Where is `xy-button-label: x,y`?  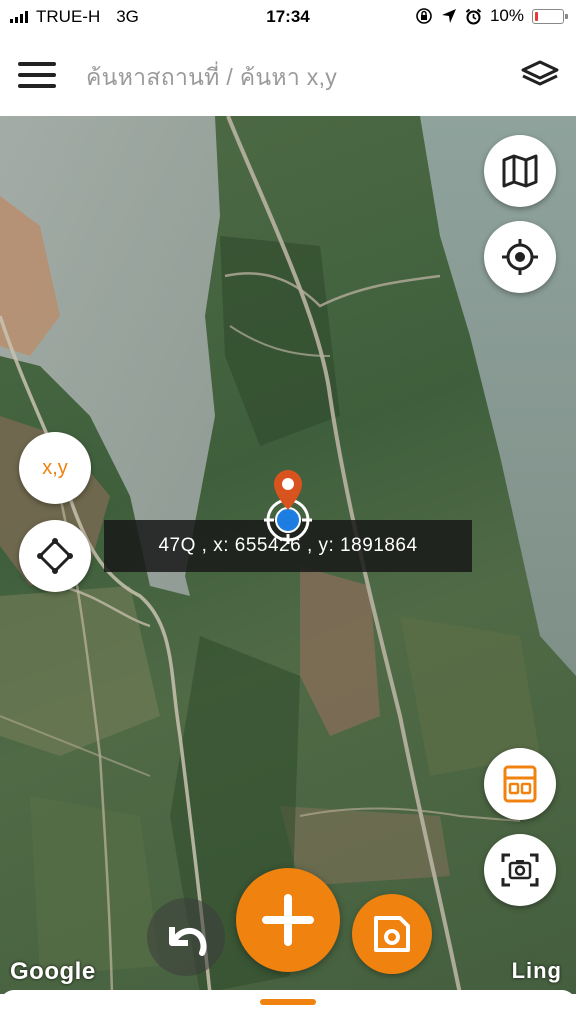
xy-button-label: x,y is located at coordinates (55, 467).